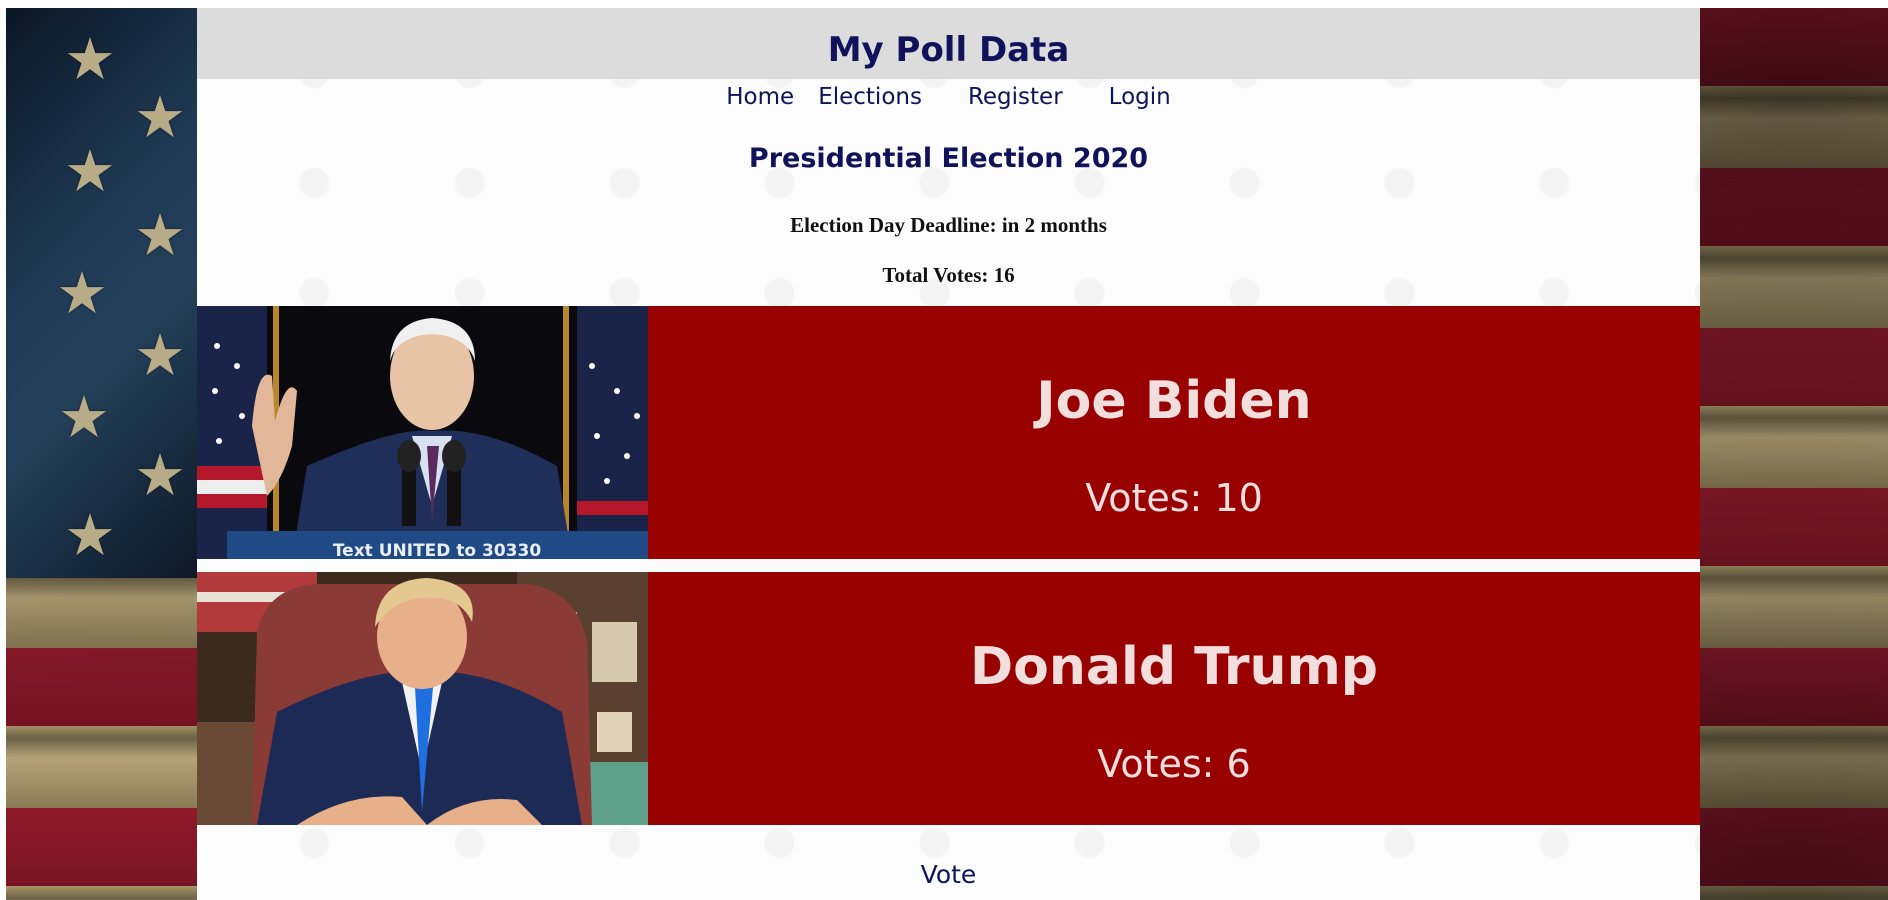 The image size is (1888, 900). I want to click on candidate-name: Donald Trump, so click(1174, 667).